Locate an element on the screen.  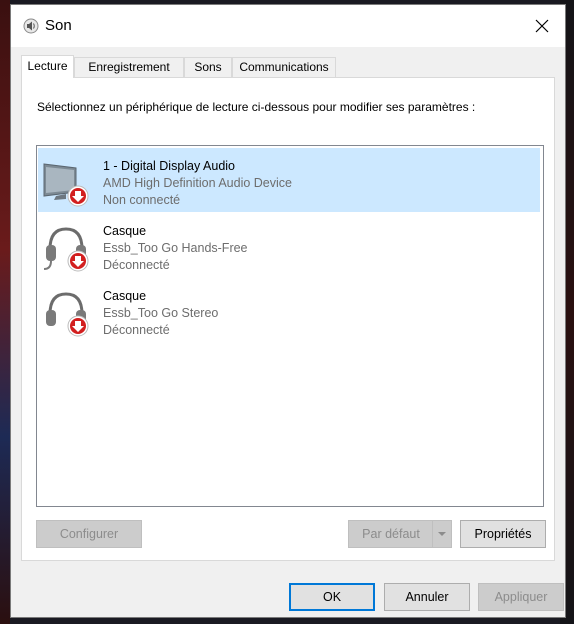
configure-button: Configurer is located at coordinates (89, 534).